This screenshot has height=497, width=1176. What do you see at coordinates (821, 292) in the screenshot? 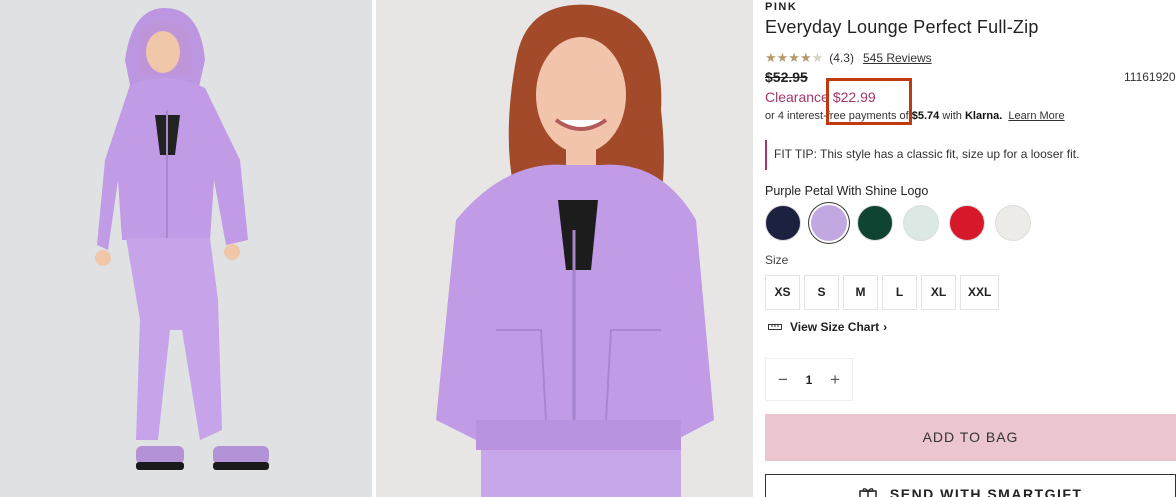
I see `size-option-s: S` at bounding box center [821, 292].